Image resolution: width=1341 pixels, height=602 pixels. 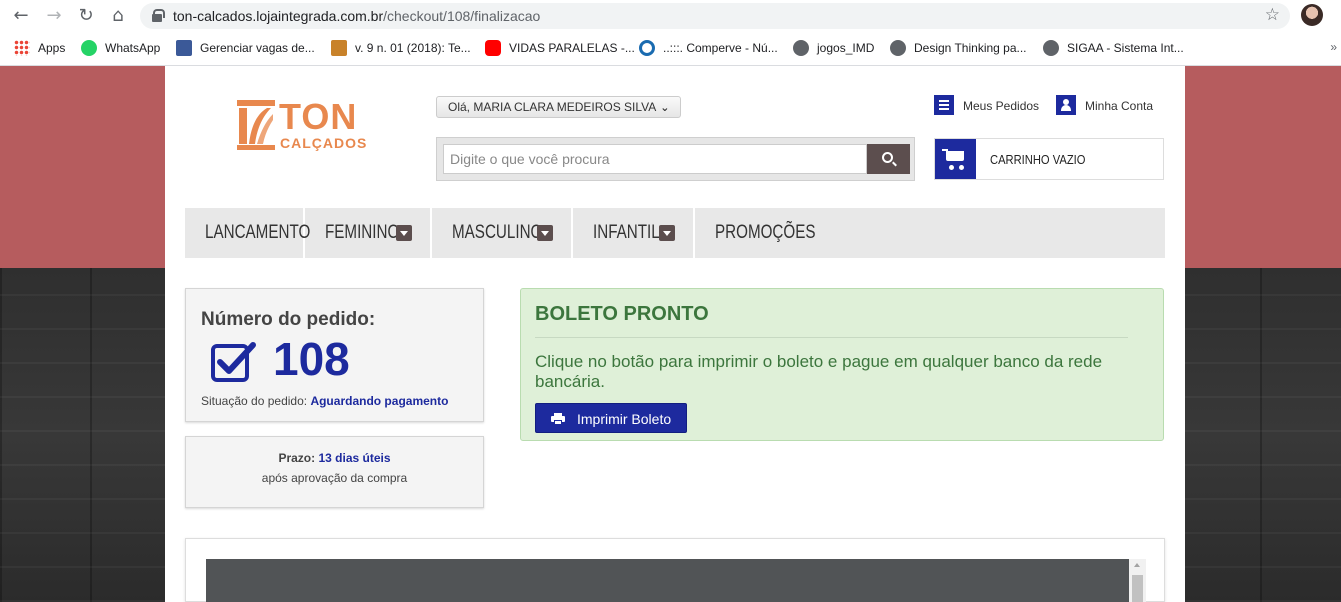 What do you see at coordinates (22, 48) in the screenshot?
I see `apps-grid-icon` at bounding box center [22, 48].